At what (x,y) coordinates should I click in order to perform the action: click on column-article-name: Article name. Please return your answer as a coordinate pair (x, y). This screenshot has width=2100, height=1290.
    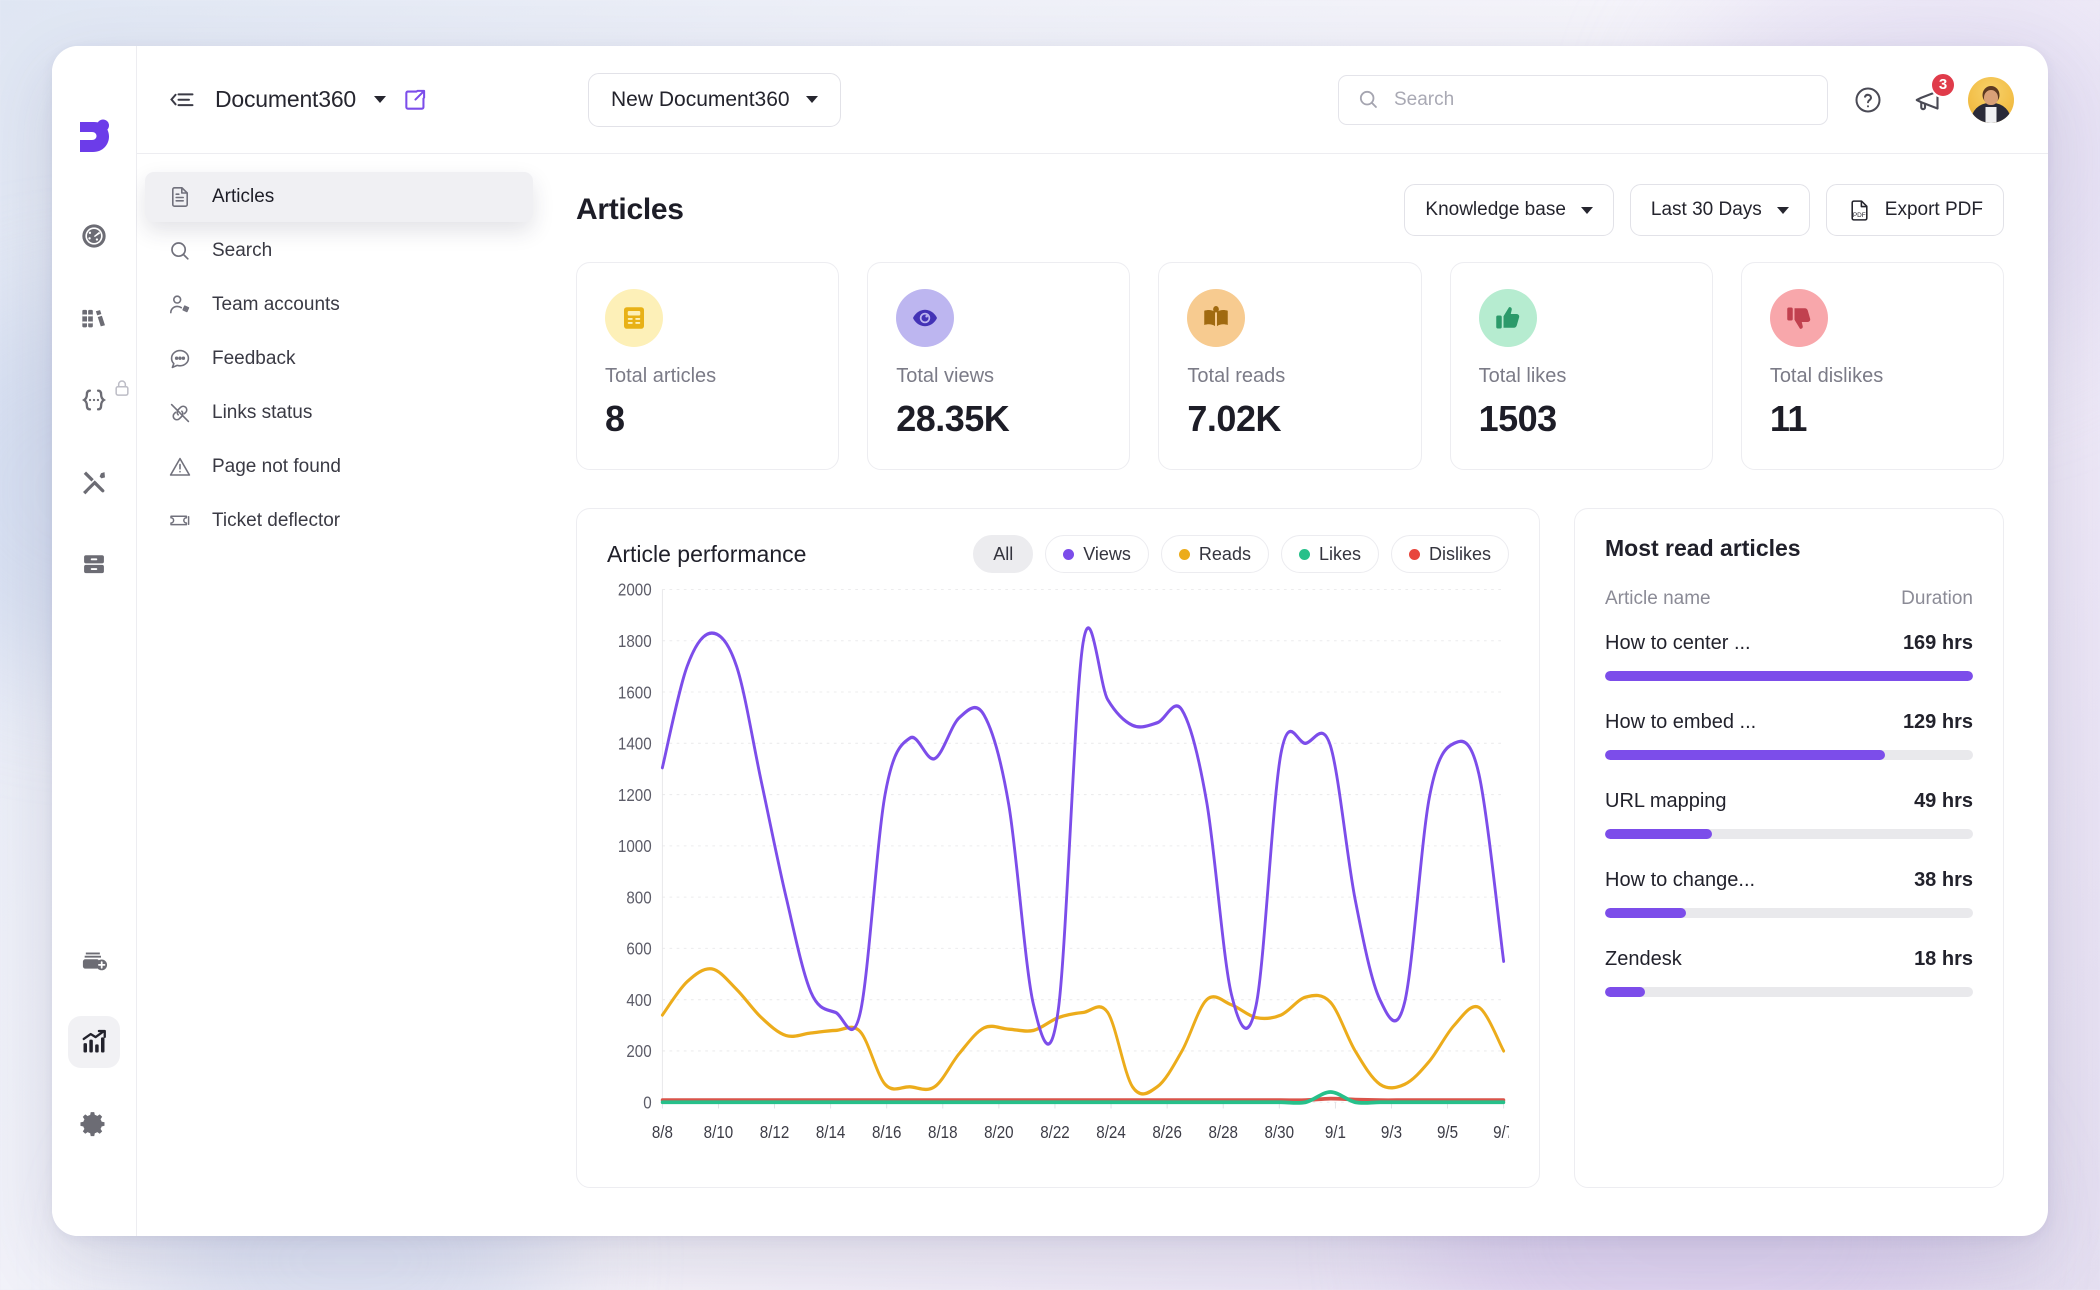
    Looking at the image, I should click on (1658, 598).